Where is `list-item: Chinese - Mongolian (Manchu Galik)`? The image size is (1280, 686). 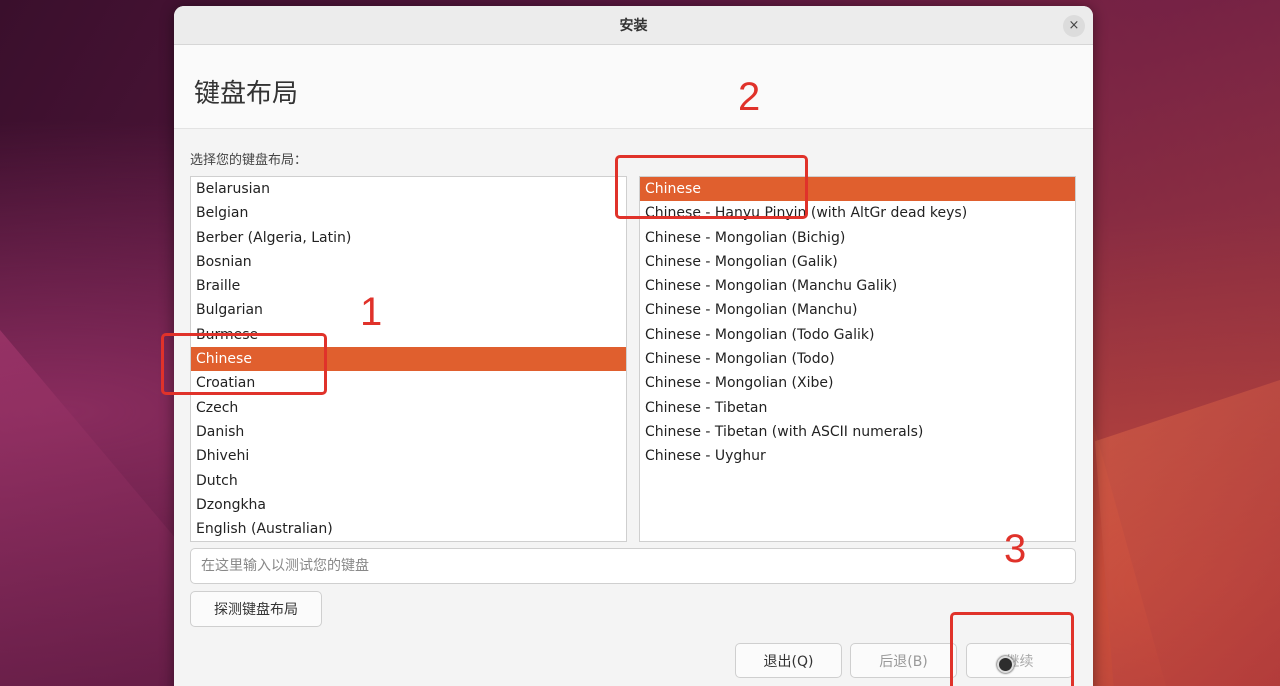 list-item: Chinese - Mongolian (Manchu Galik) is located at coordinates (857, 286).